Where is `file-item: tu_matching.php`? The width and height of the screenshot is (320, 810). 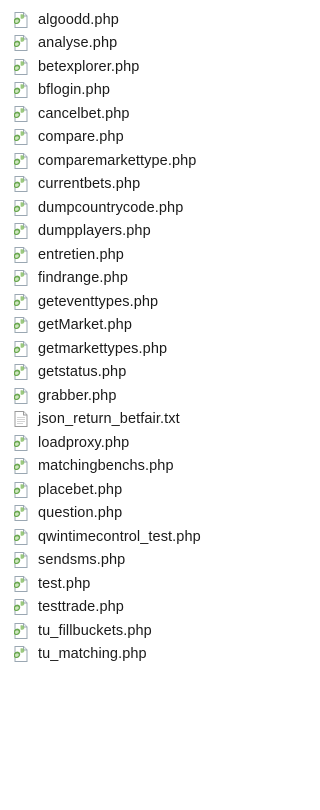 file-item: tu_matching.php is located at coordinates (140, 655).